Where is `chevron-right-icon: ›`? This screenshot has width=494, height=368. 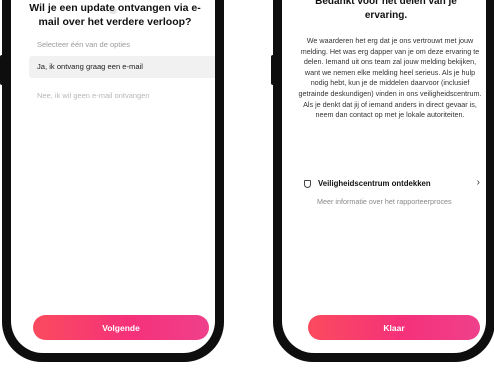 chevron-right-icon: › is located at coordinates (478, 182).